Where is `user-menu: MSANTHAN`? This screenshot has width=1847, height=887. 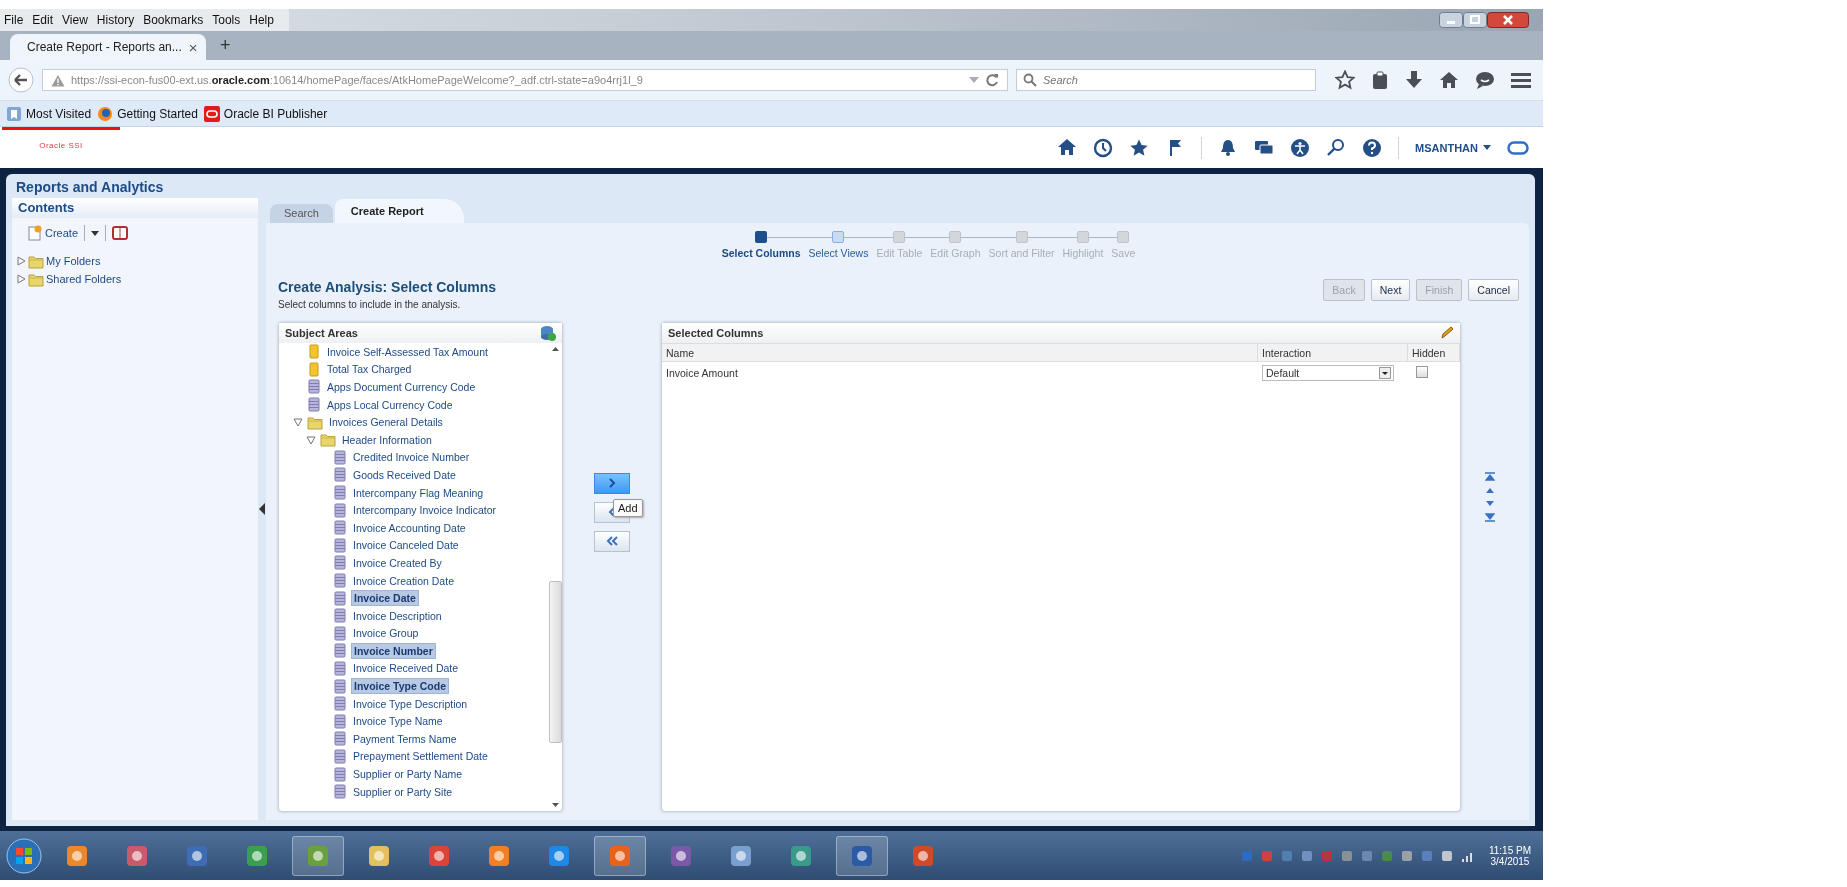 user-menu: MSANTHAN is located at coordinates (1453, 147).